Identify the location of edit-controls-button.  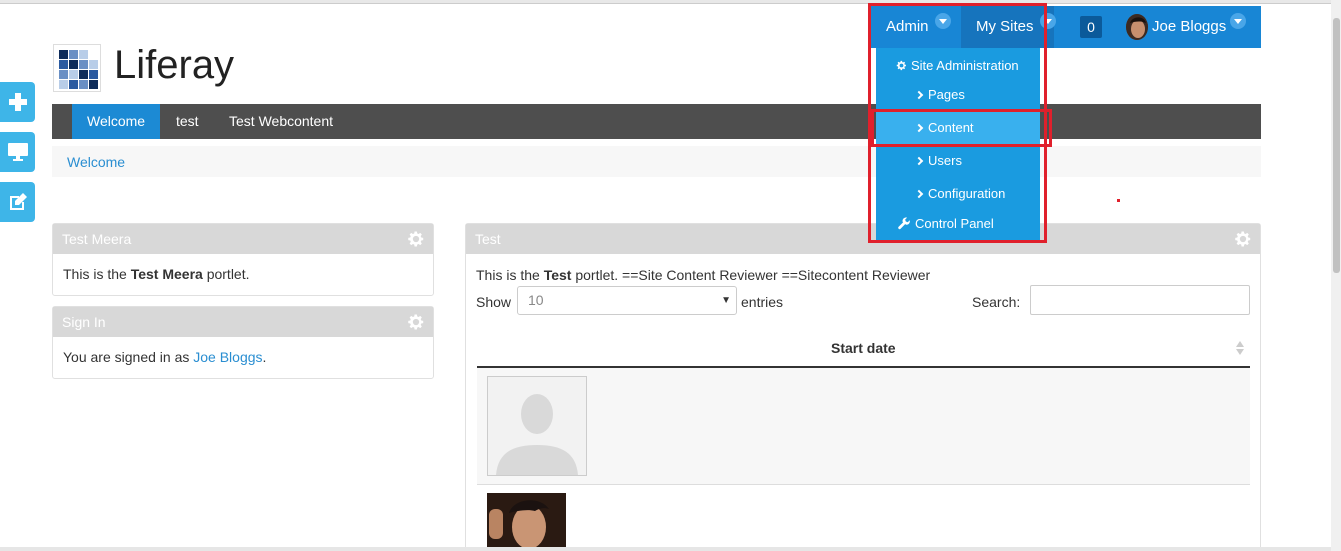
(17, 202).